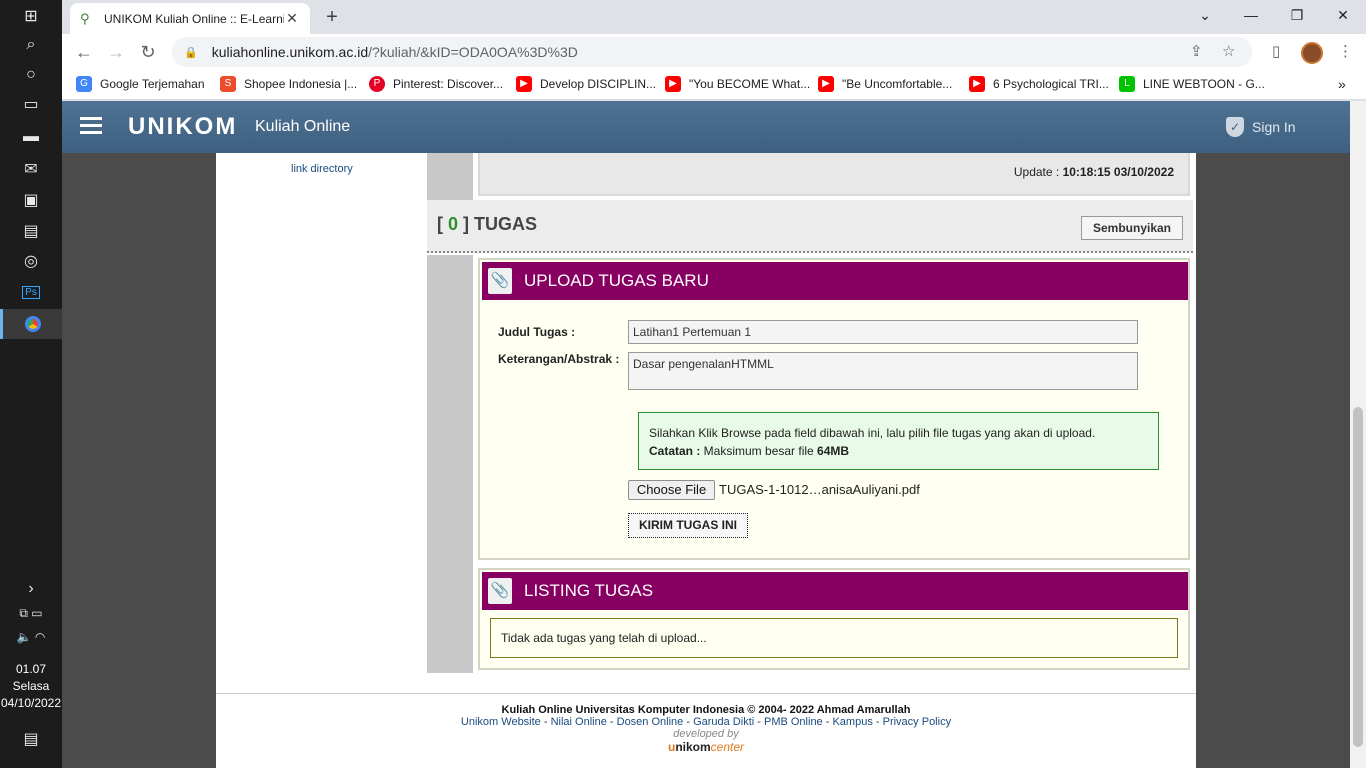 The image size is (1366, 768). What do you see at coordinates (1235, 127) in the screenshot?
I see `shield-icon: ✓` at bounding box center [1235, 127].